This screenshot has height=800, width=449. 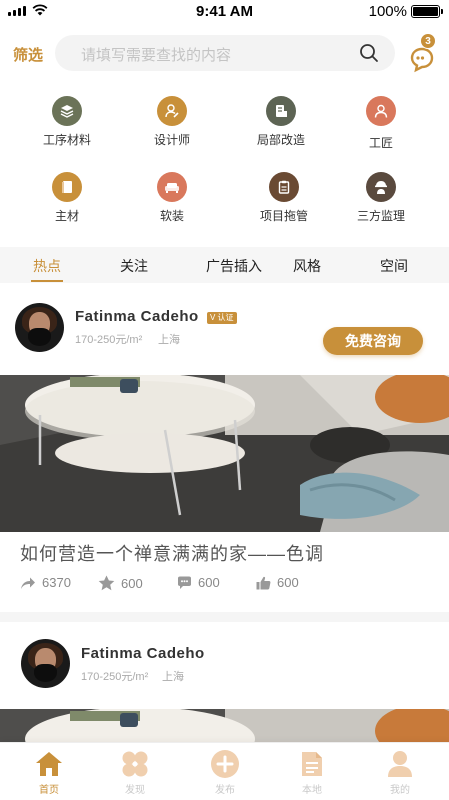 What do you see at coordinates (281, 111) in the screenshot?
I see `document-edit-icon` at bounding box center [281, 111].